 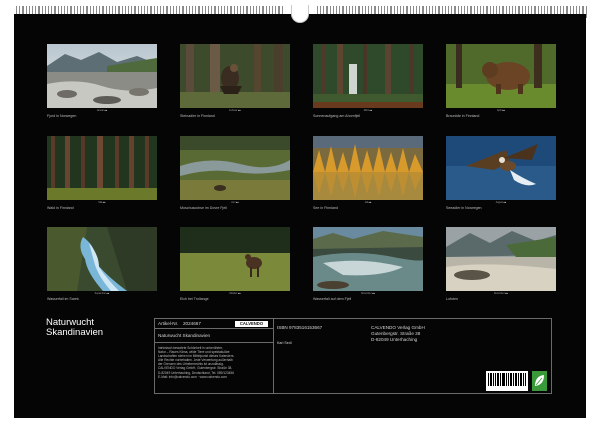 What do you see at coordinates (235, 259) in the screenshot?
I see `photo-moose` at bounding box center [235, 259].